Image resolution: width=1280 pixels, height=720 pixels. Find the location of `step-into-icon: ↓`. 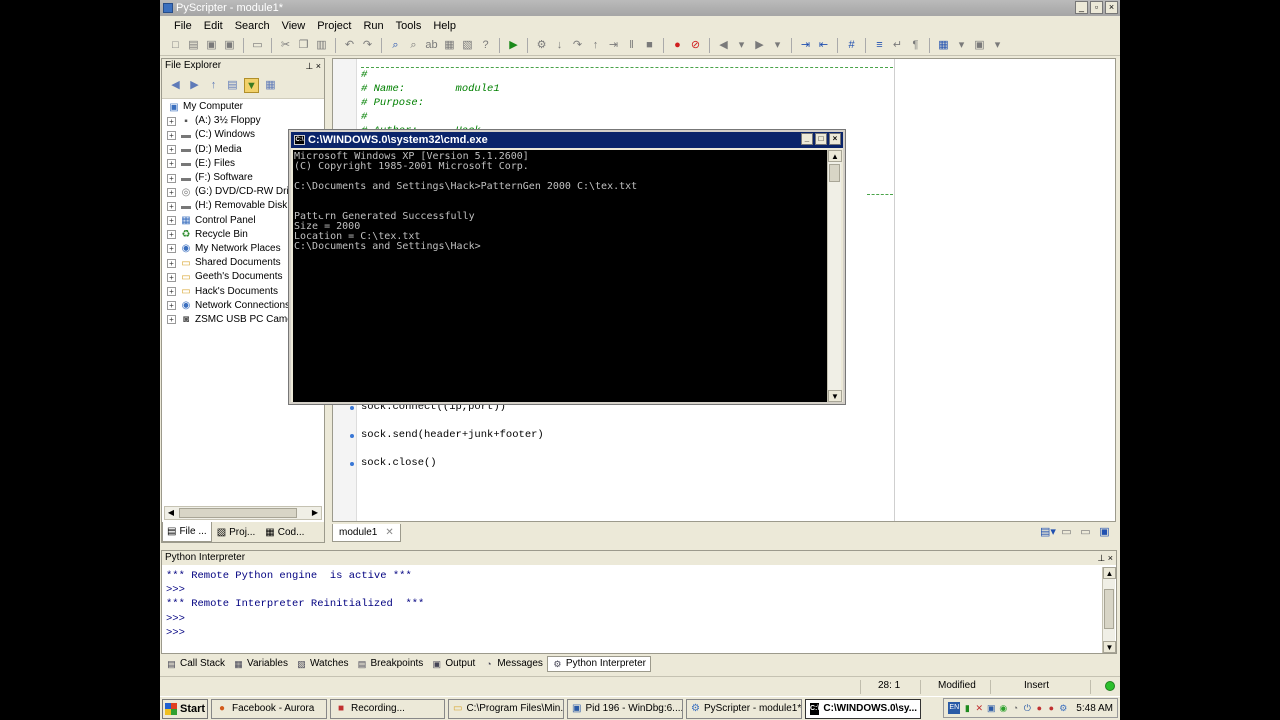

step-into-icon: ↓ is located at coordinates (559, 45).